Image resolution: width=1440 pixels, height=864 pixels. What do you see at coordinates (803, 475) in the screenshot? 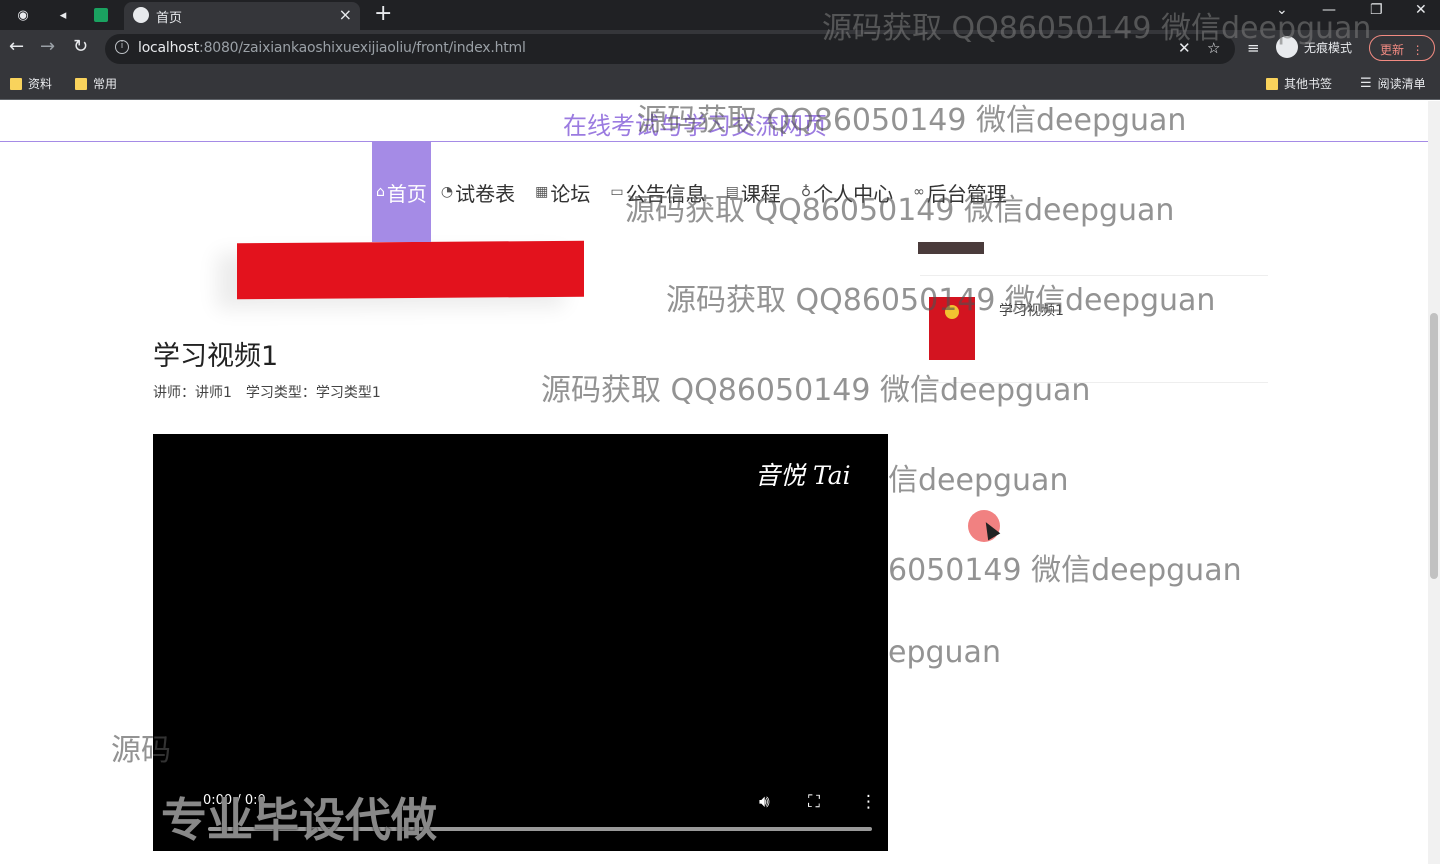
I see `video-logo: 音悦 Tai` at bounding box center [803, 475].